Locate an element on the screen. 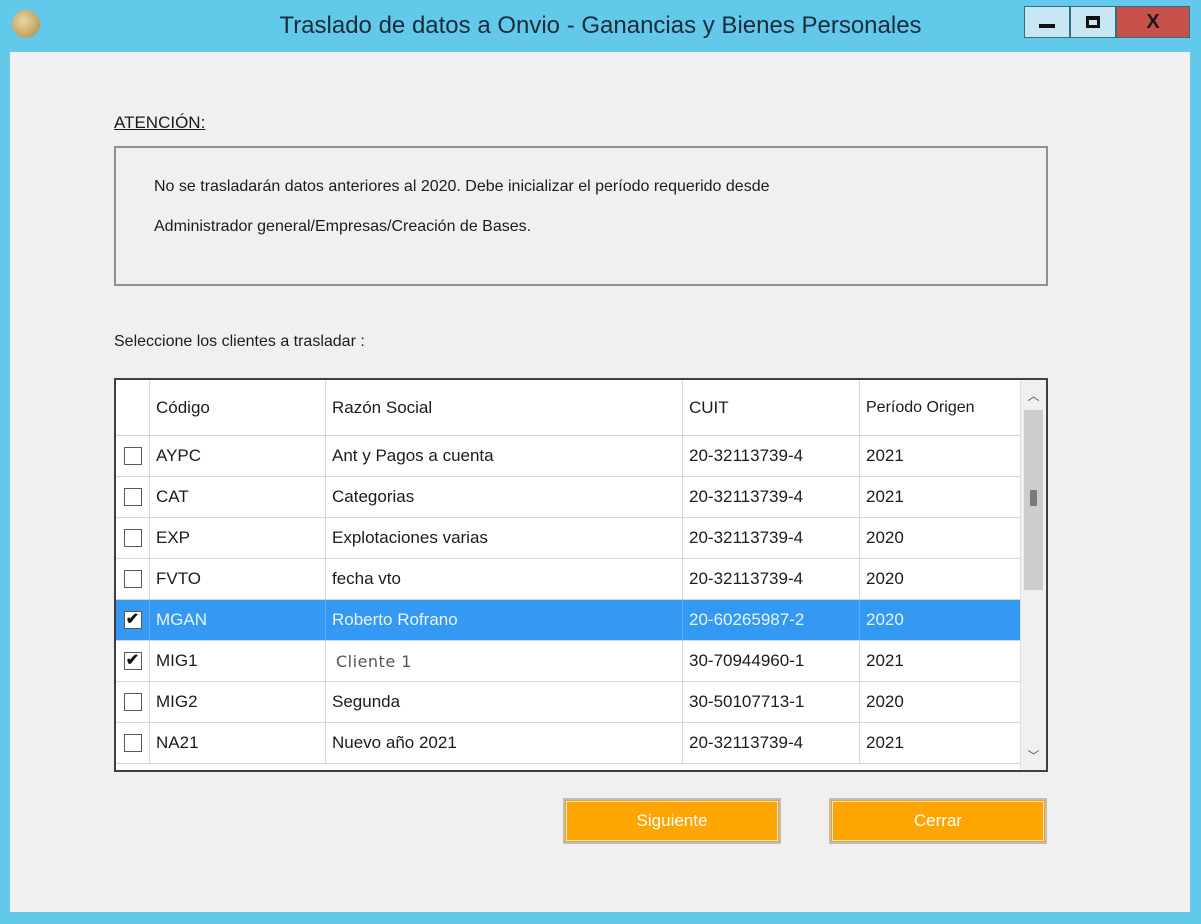 The image size is (1201, 924). table-row: CAT Categorias 20-32113739-4 2021 is located at coordinates (569, 497).